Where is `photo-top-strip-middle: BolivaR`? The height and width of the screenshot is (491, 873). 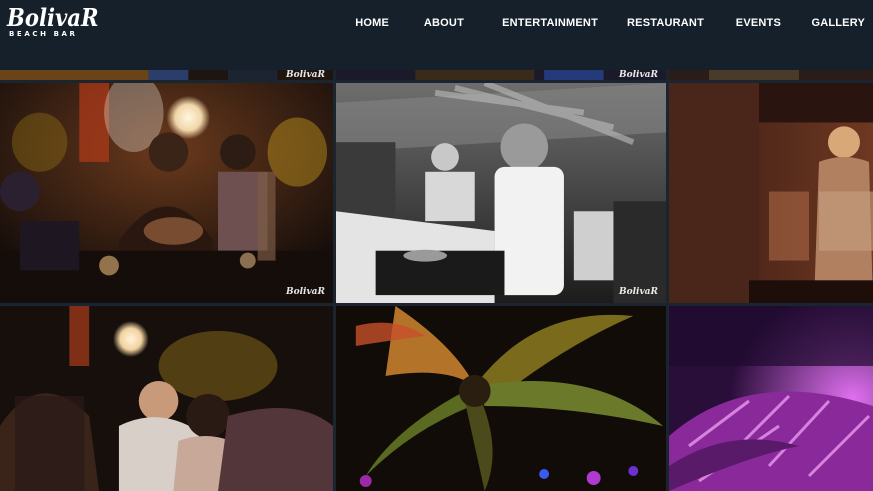 photo-top-strip-middle: BolivaR is located at coordinates (502, 76).